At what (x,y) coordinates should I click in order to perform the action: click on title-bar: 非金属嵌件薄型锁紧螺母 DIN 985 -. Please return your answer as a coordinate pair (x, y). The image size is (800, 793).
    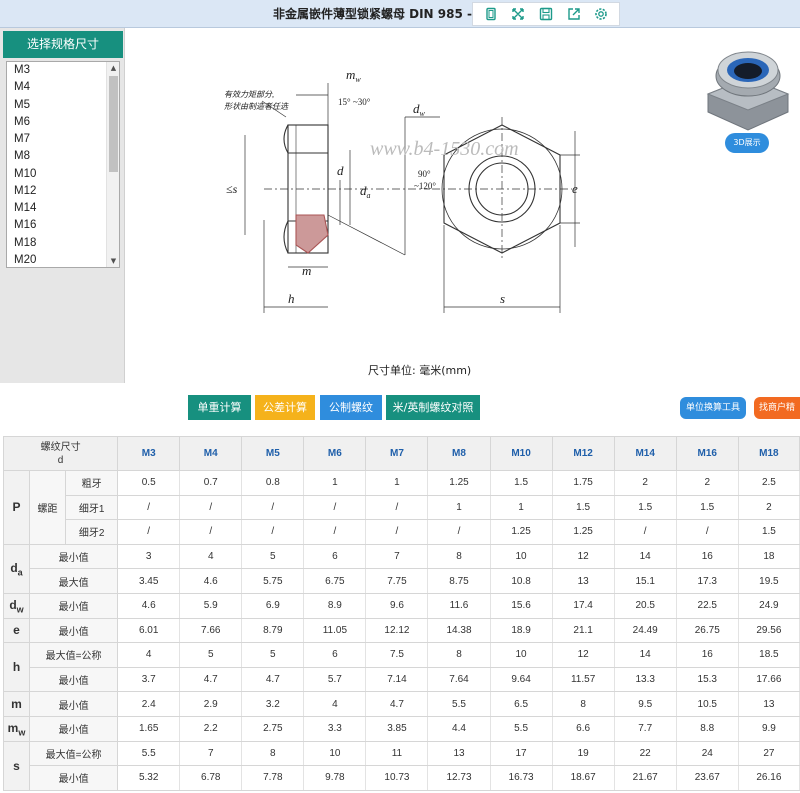
    Looking at the image, I should click on (400, 14).